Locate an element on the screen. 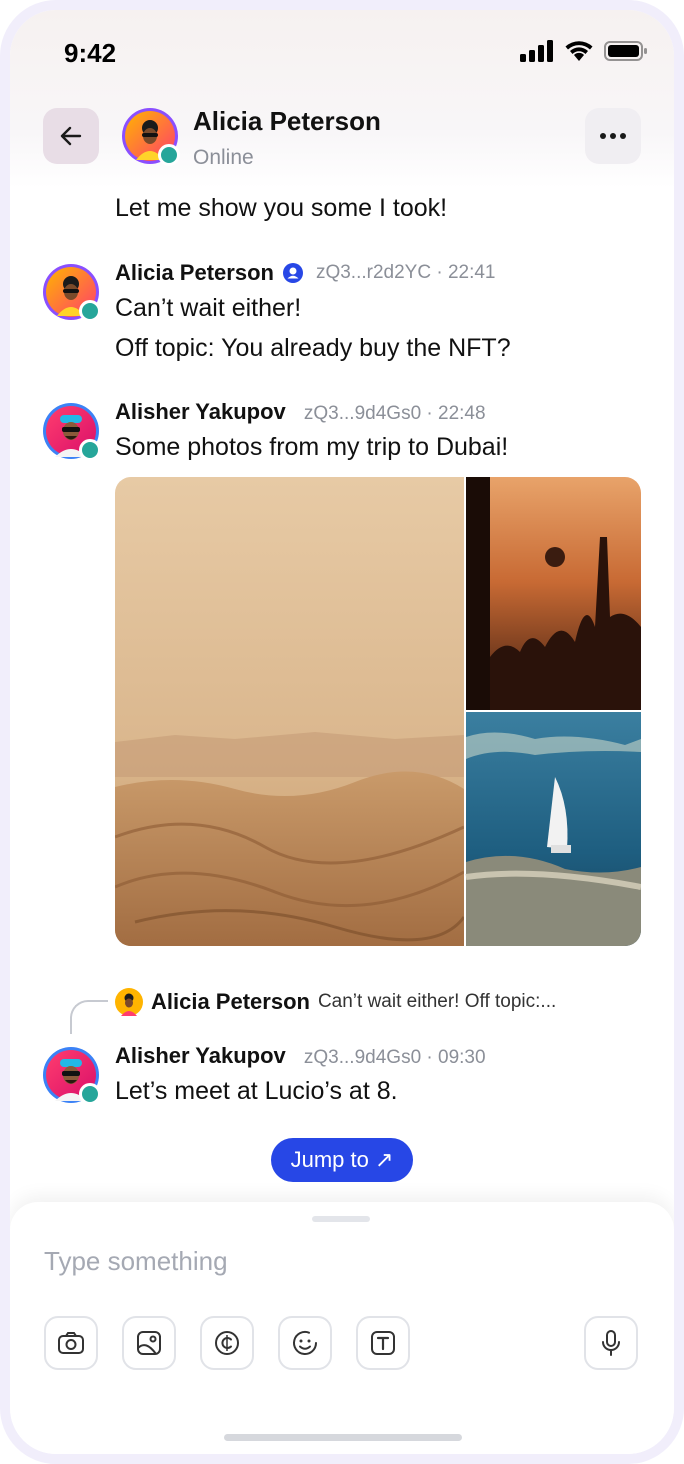  header-avatar is located at coordinates (151, 137).